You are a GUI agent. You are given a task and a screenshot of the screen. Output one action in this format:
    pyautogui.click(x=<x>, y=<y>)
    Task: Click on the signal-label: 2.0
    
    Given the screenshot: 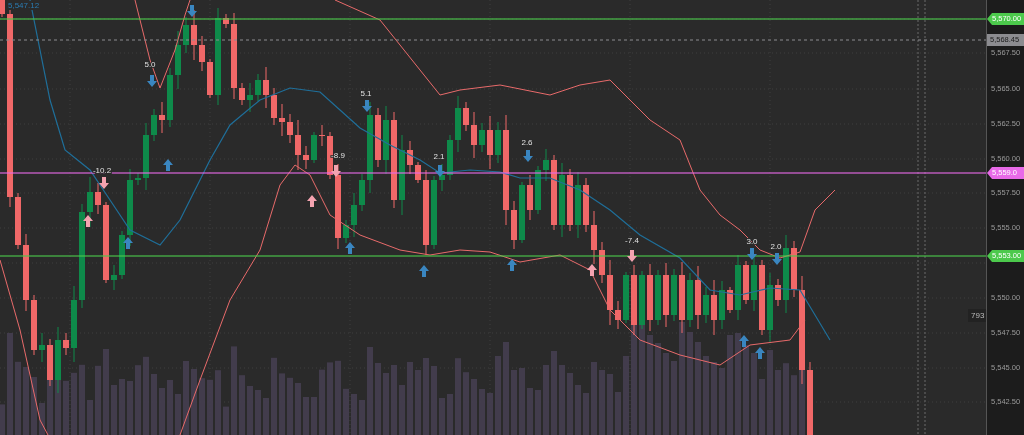 What is the action you would take?
    pyautogui.click(x=776, y=246)
    